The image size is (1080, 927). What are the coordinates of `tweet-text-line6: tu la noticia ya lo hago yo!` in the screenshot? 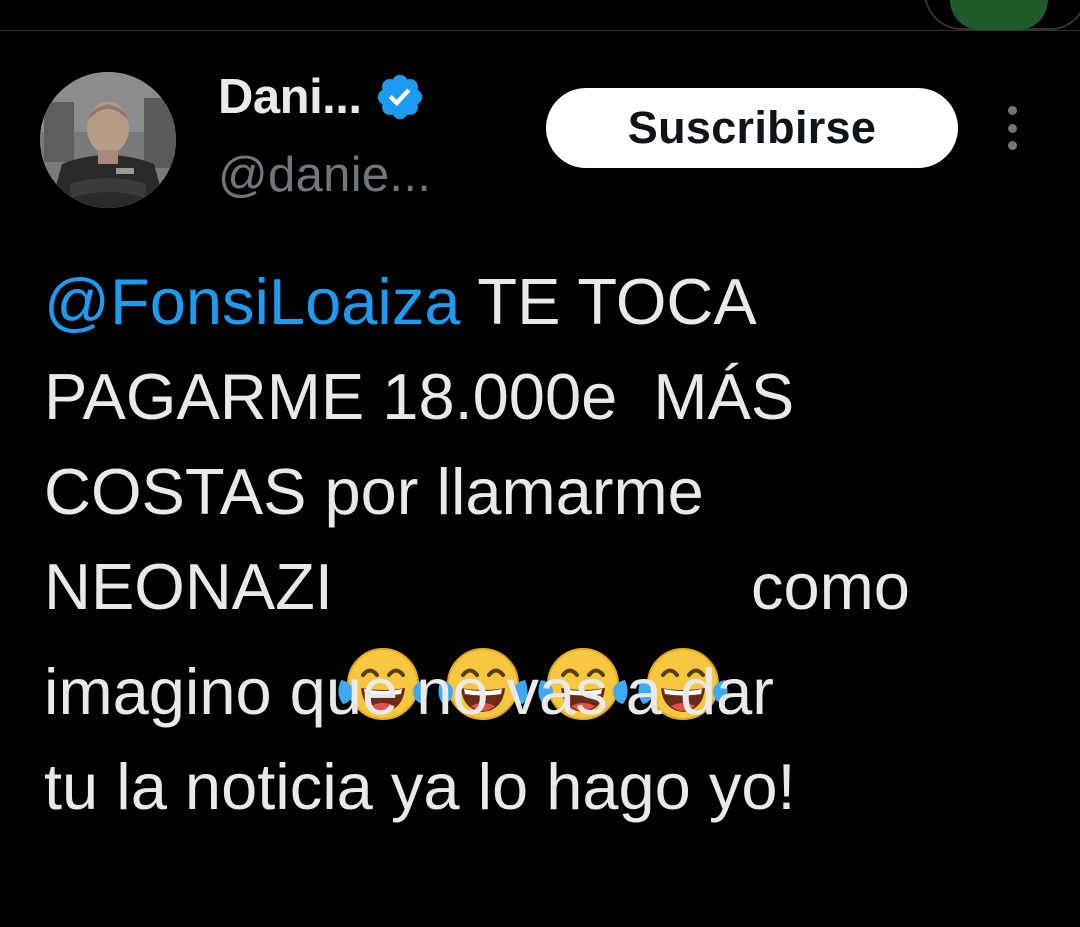 It's located at (420, 786).